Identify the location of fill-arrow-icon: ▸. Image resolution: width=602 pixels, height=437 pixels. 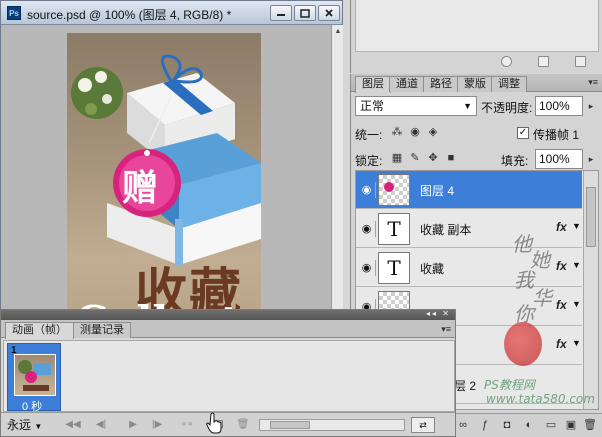
(591, 159).